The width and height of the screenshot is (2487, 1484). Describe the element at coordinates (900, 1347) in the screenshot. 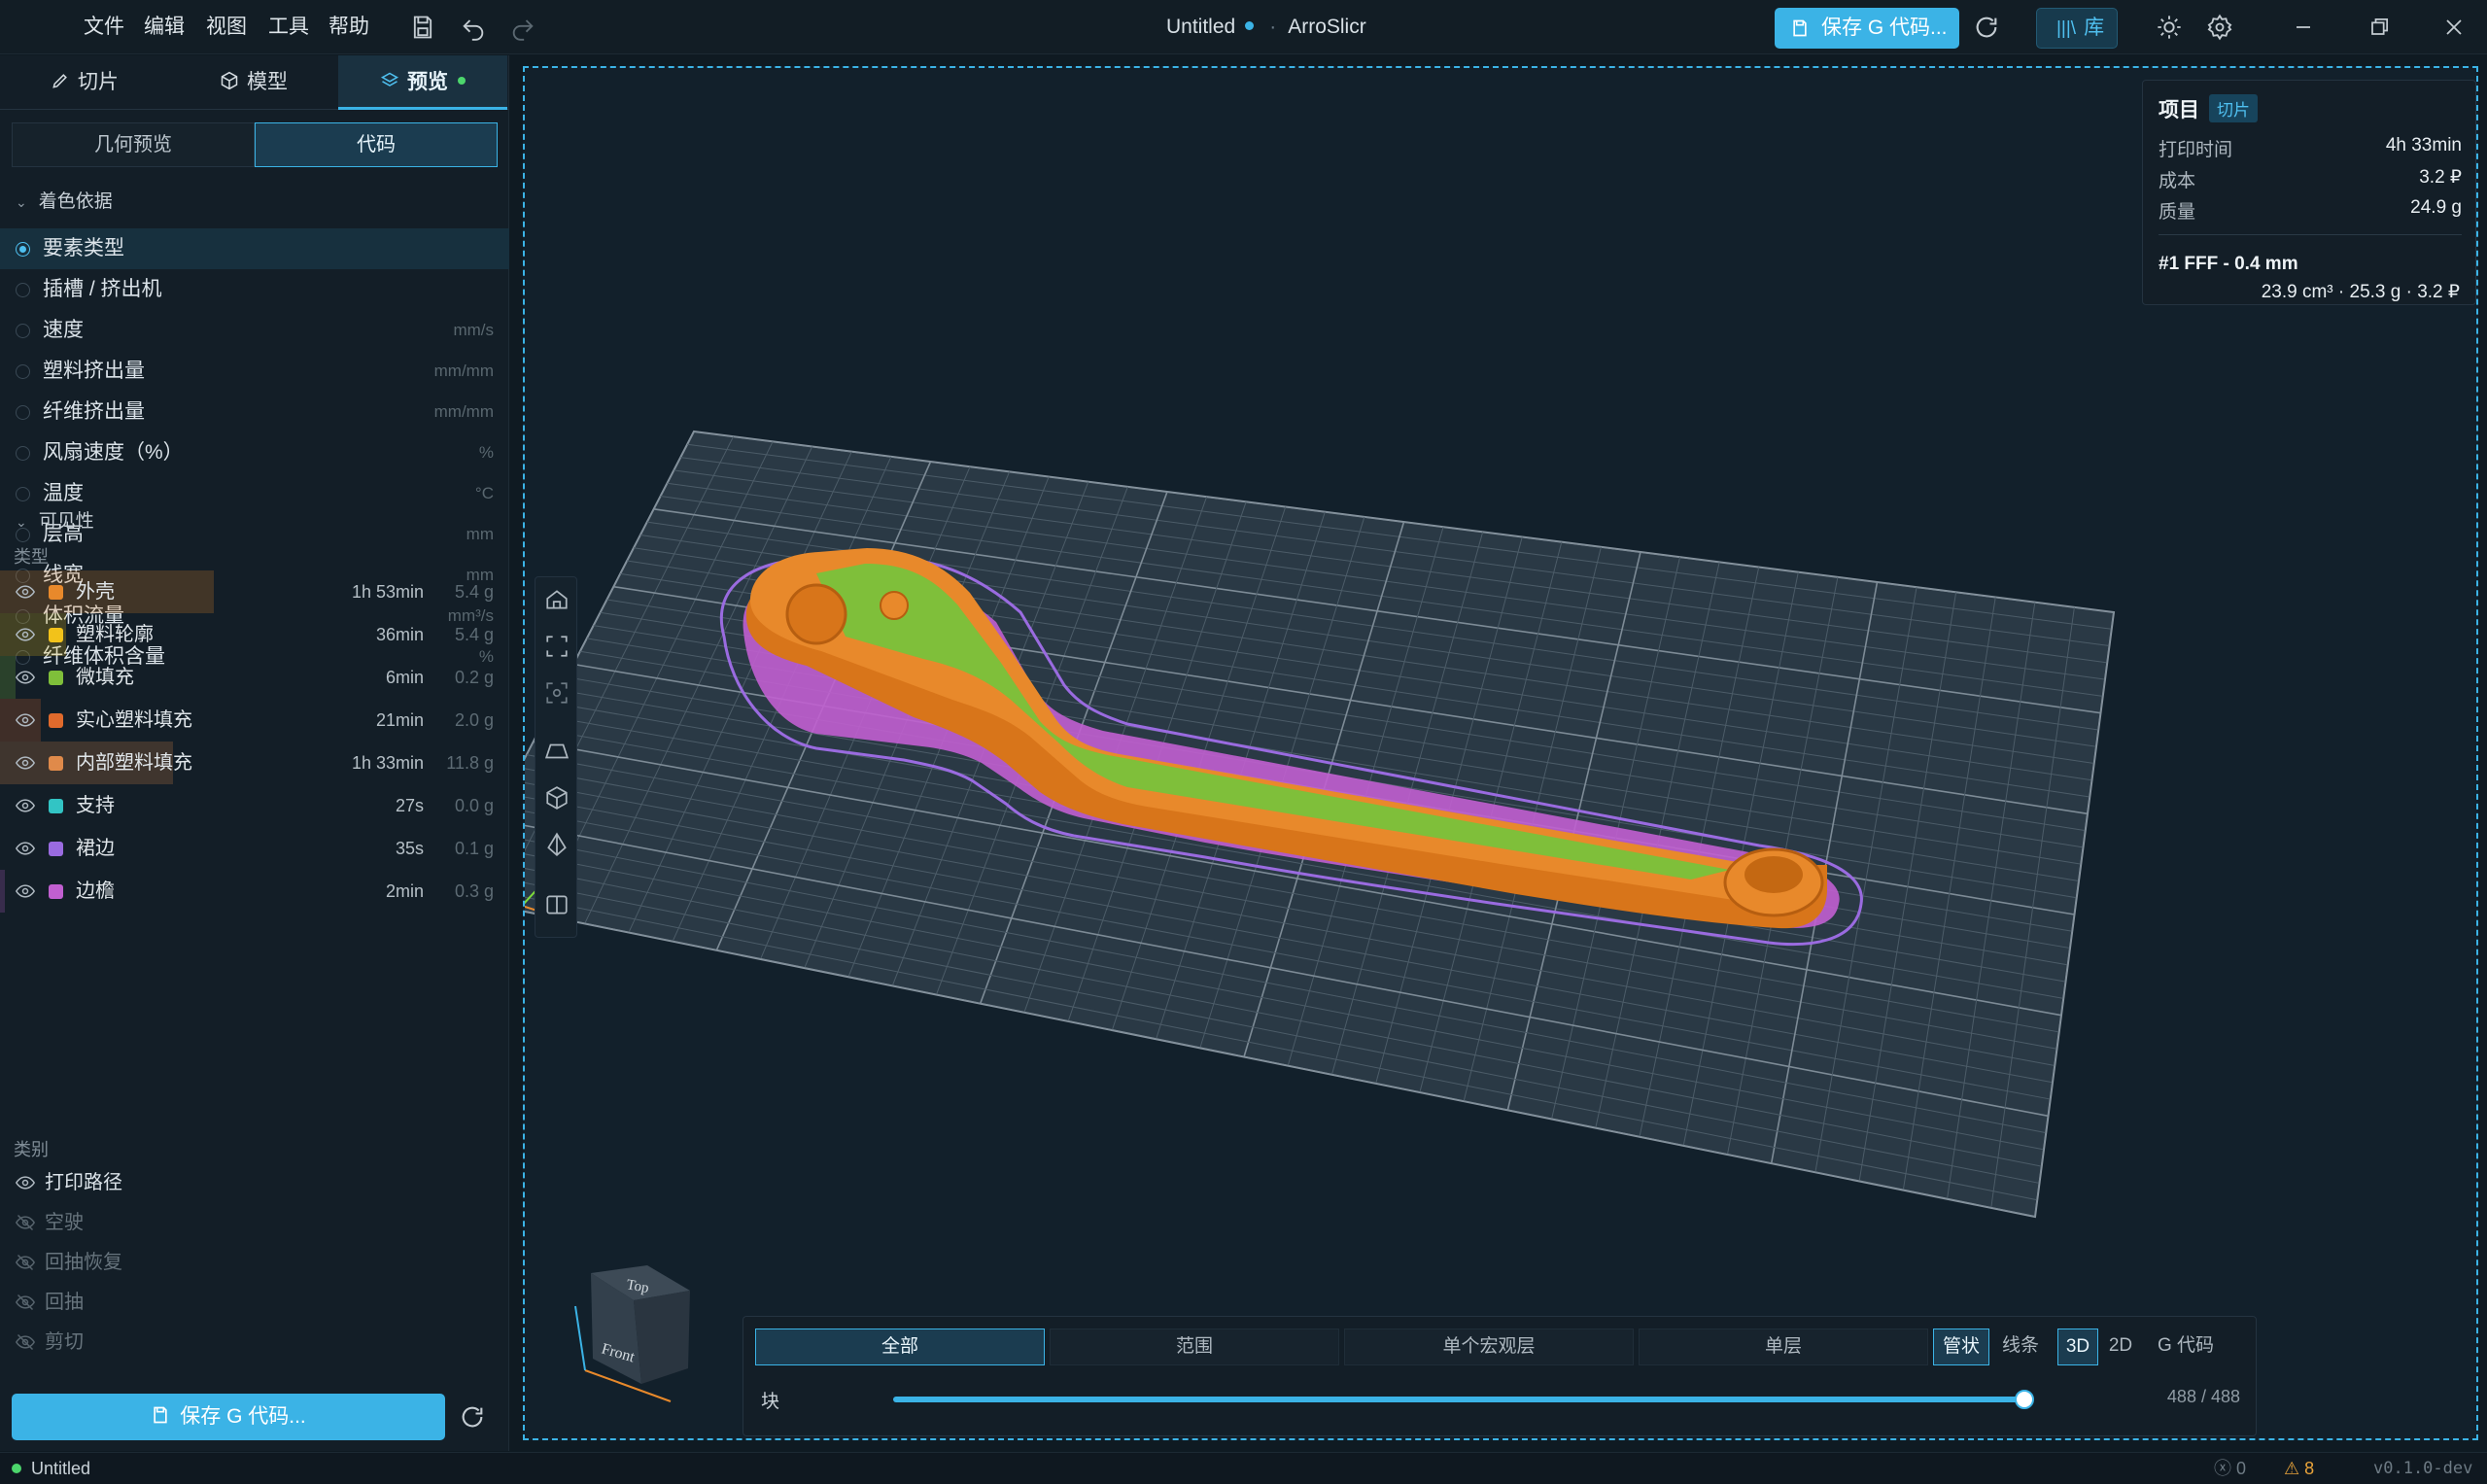

I see `layer-mode-all: 全部` at that location.